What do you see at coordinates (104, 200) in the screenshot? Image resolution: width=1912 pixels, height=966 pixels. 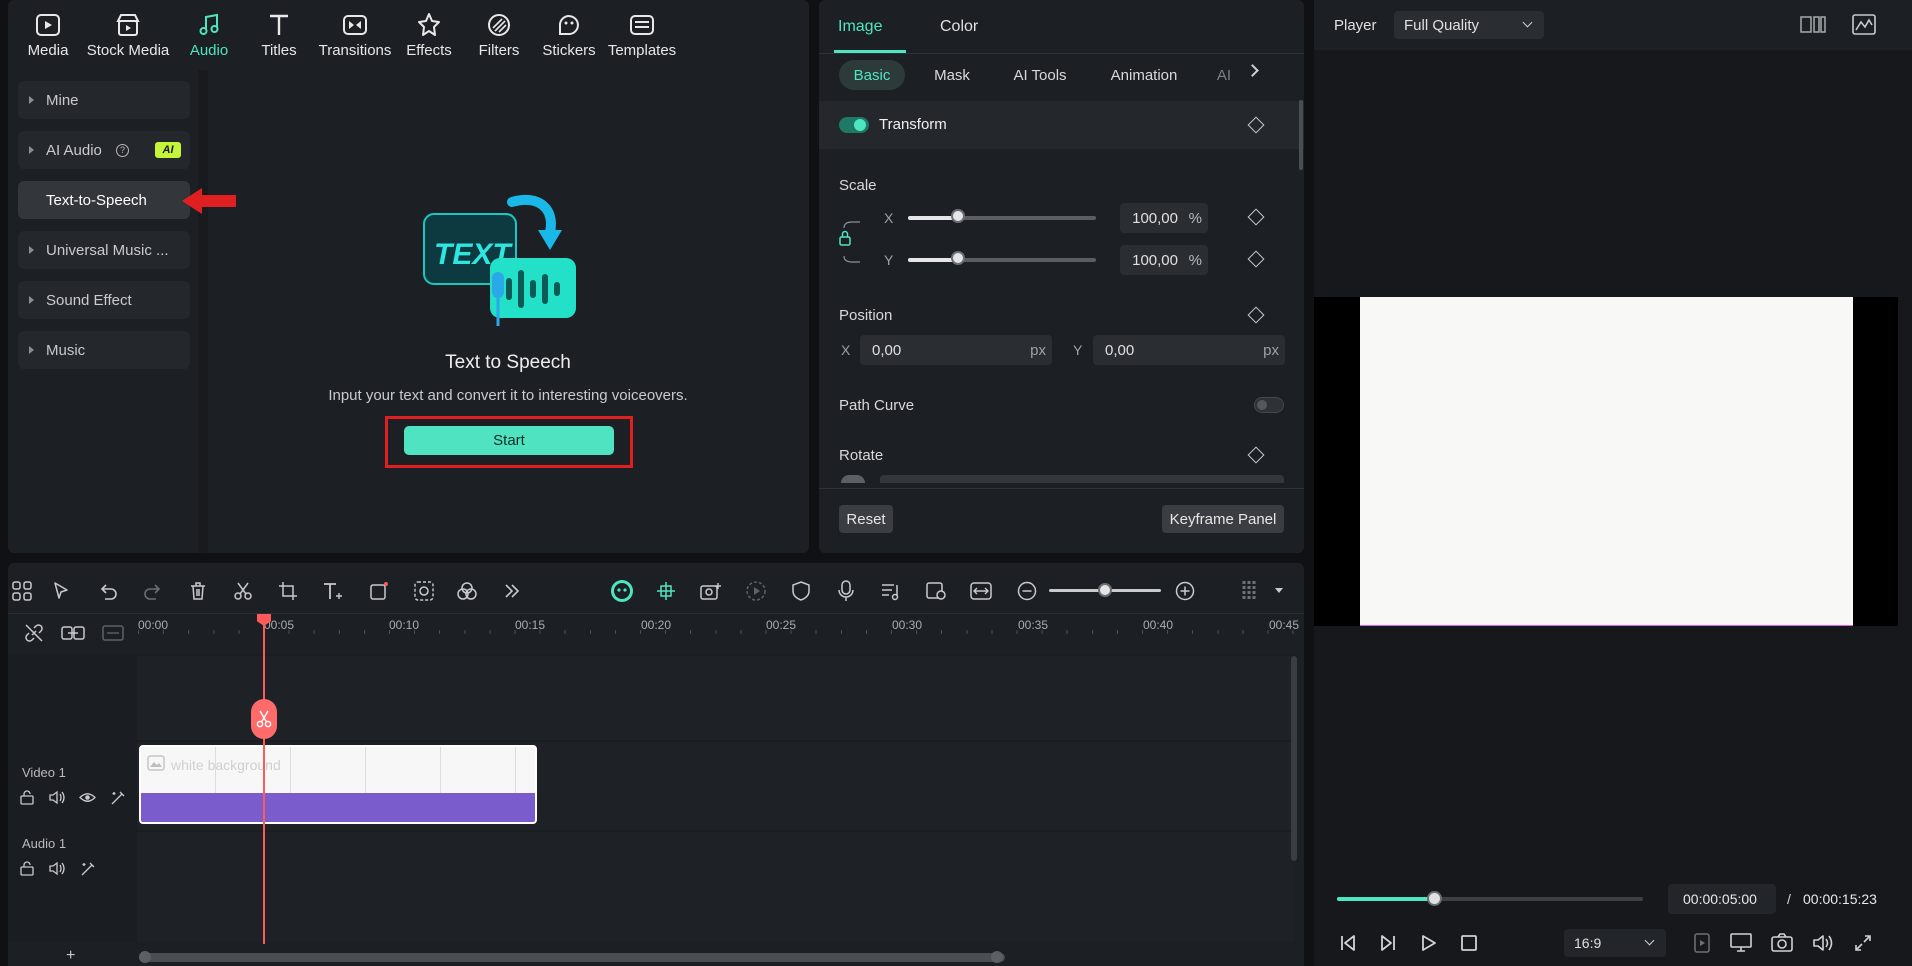 I see `sidebar-item-text-to-speech: Text-to-Speech` at bounding box center [104, 200].